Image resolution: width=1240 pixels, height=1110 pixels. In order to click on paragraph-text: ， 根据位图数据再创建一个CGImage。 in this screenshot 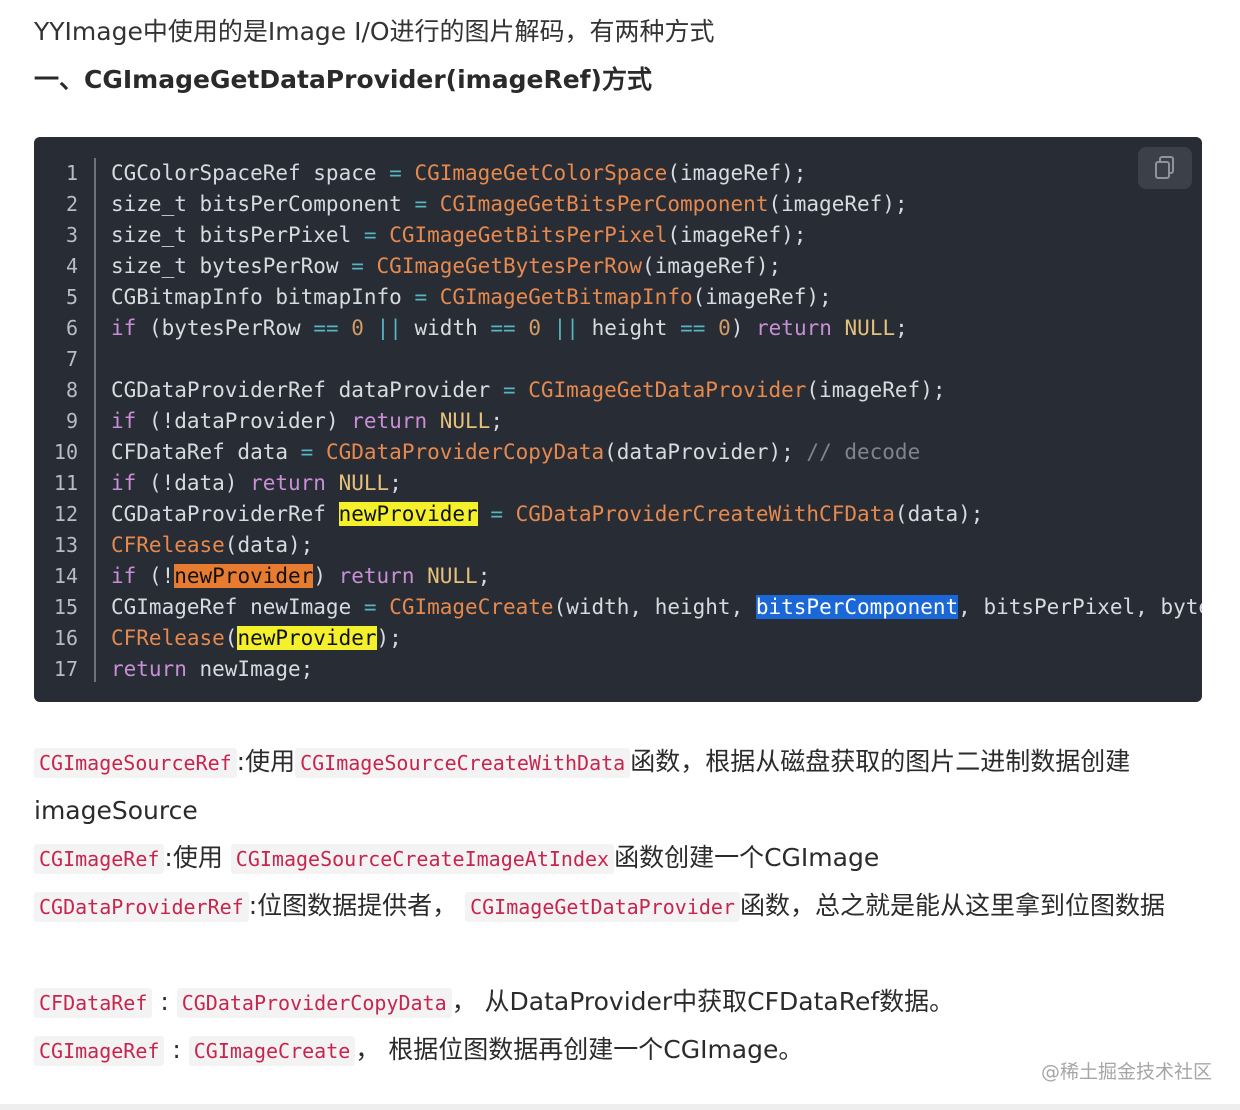, I will do `click(579, 1049)`.